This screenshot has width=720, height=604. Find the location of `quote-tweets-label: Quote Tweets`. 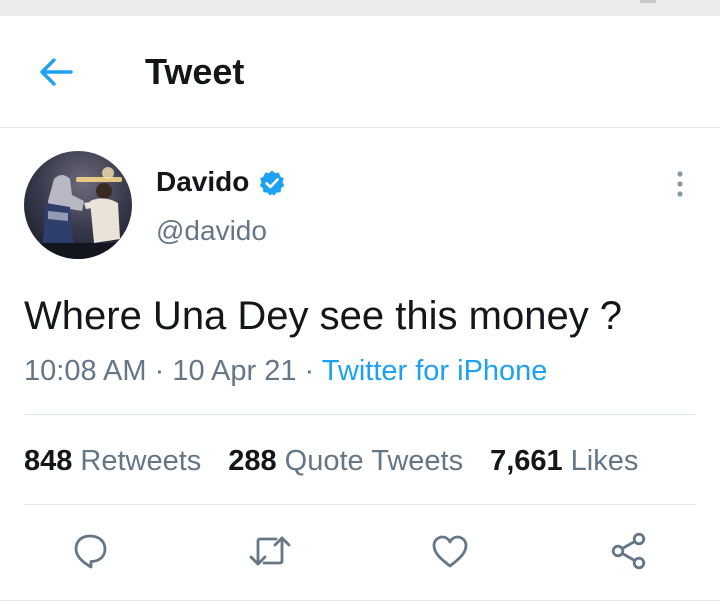

quote-tweets-label: Quote Tweets is located at coordinates (374, 461).